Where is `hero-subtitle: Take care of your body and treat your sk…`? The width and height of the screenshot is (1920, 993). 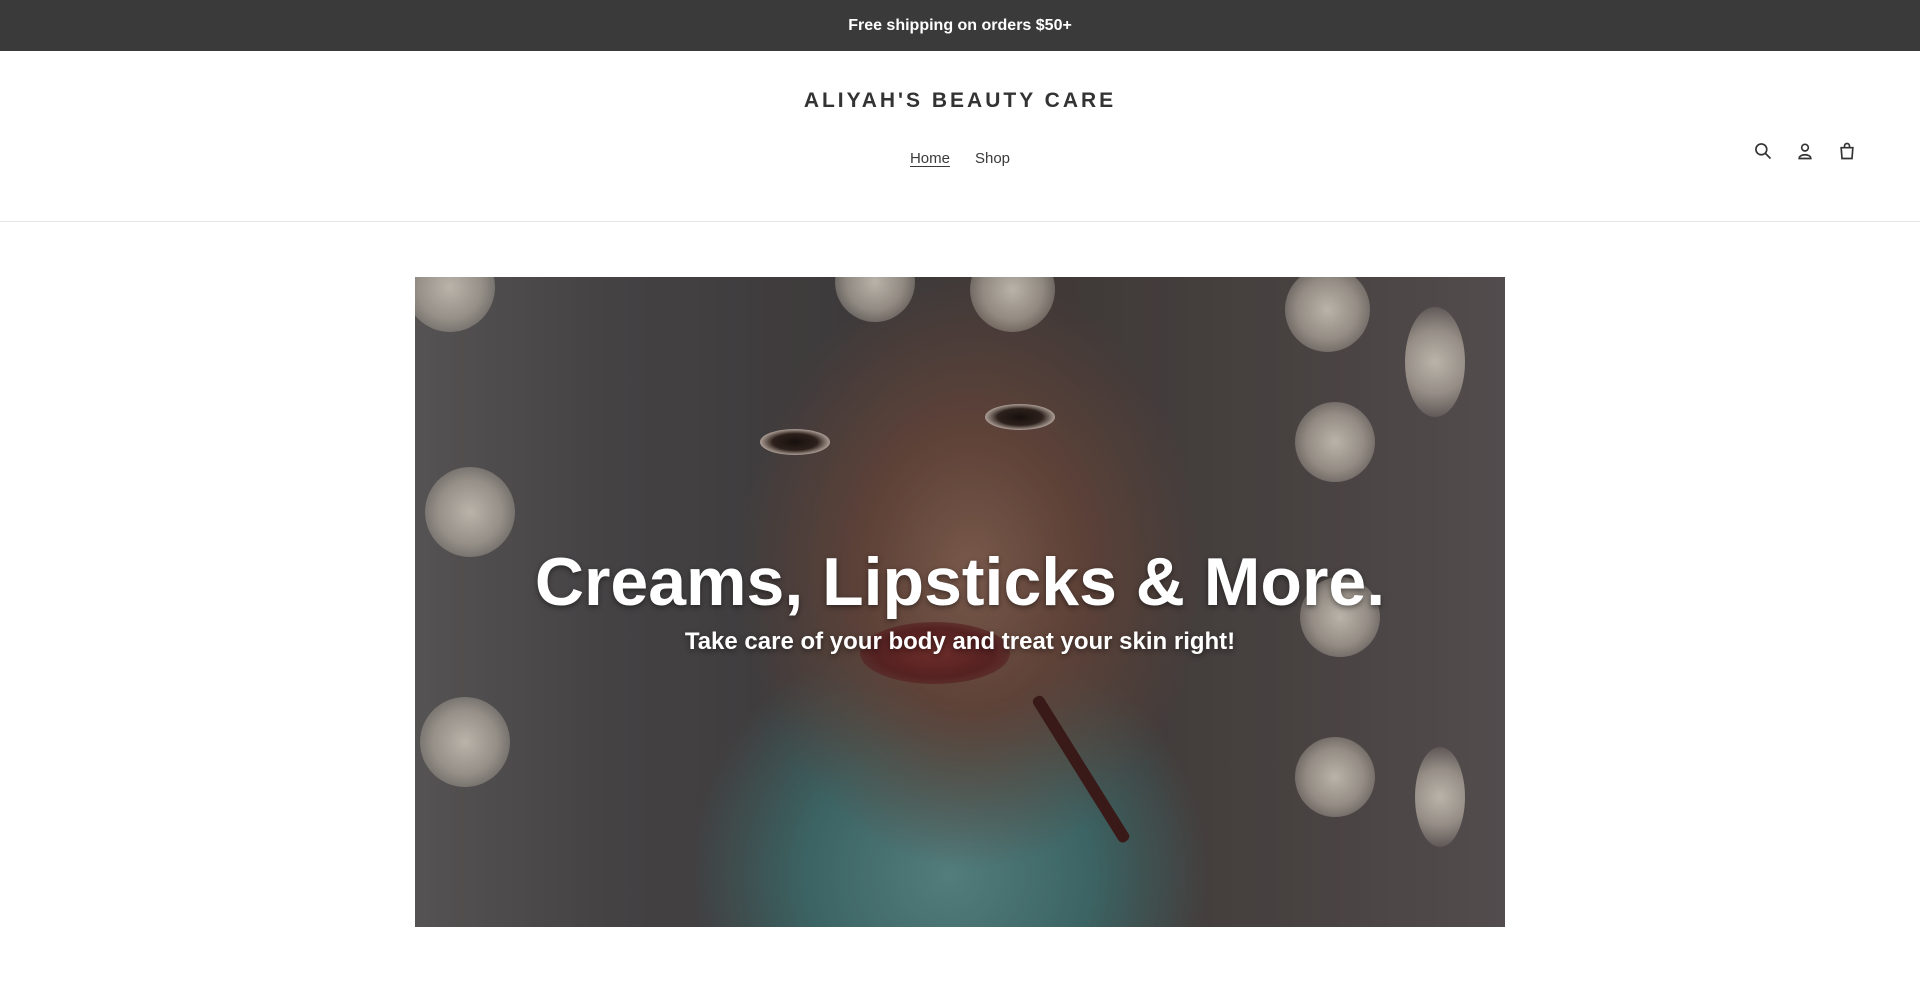 hero-subtitle: Take care of your body and treat your sk… is located at coordinates (960, 641).